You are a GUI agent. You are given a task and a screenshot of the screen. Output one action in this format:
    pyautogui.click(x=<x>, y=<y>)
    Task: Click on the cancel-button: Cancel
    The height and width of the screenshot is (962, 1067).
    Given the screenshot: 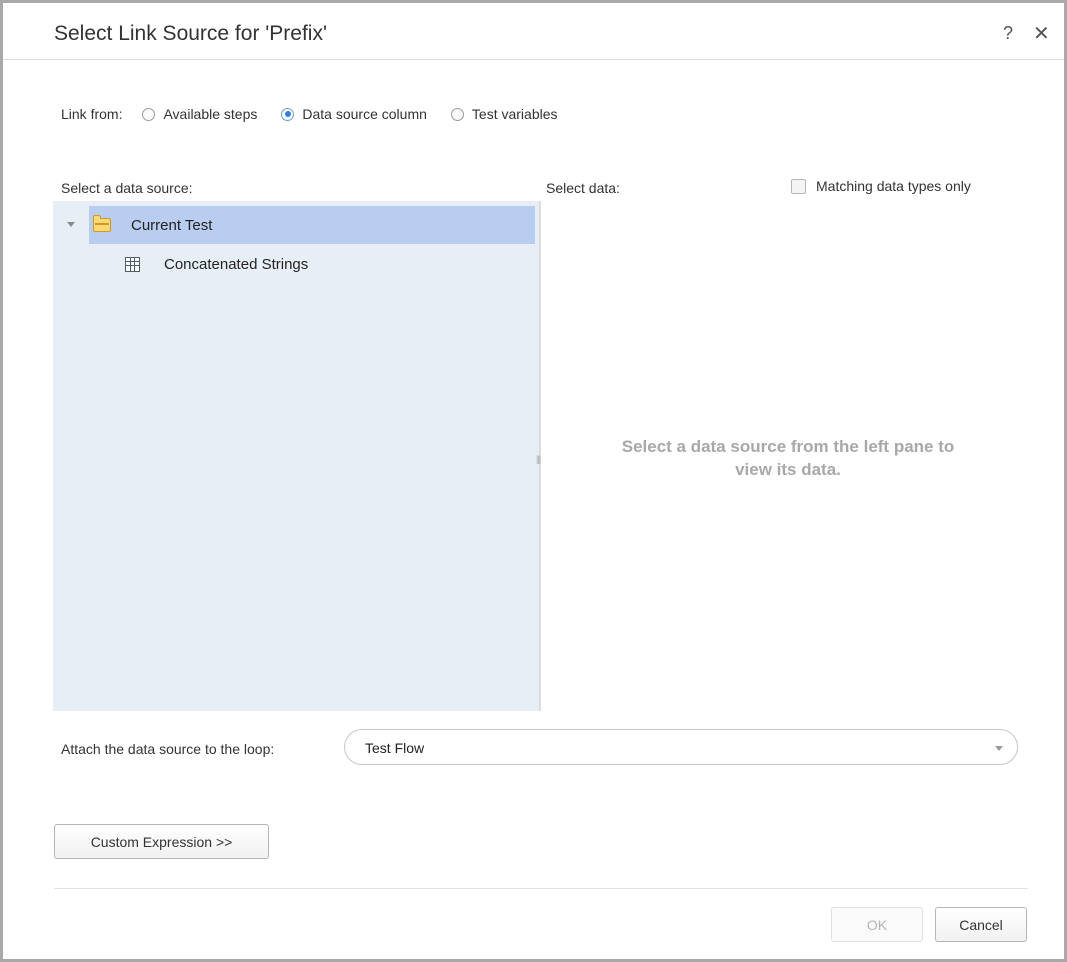 What is the action you would take?
    pyautogui.click(x=981, y=924)
    